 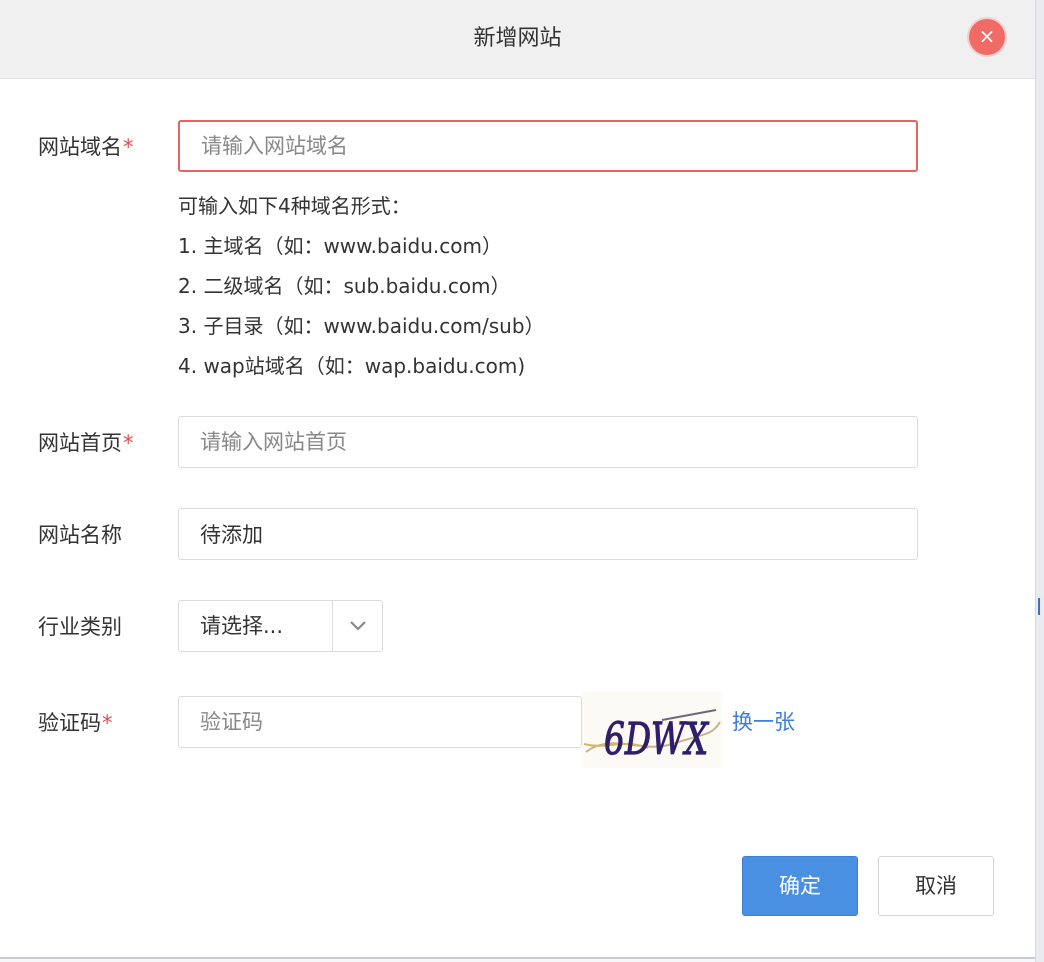 I want to click on industry-select-toggle, so click(x=357, y=626).